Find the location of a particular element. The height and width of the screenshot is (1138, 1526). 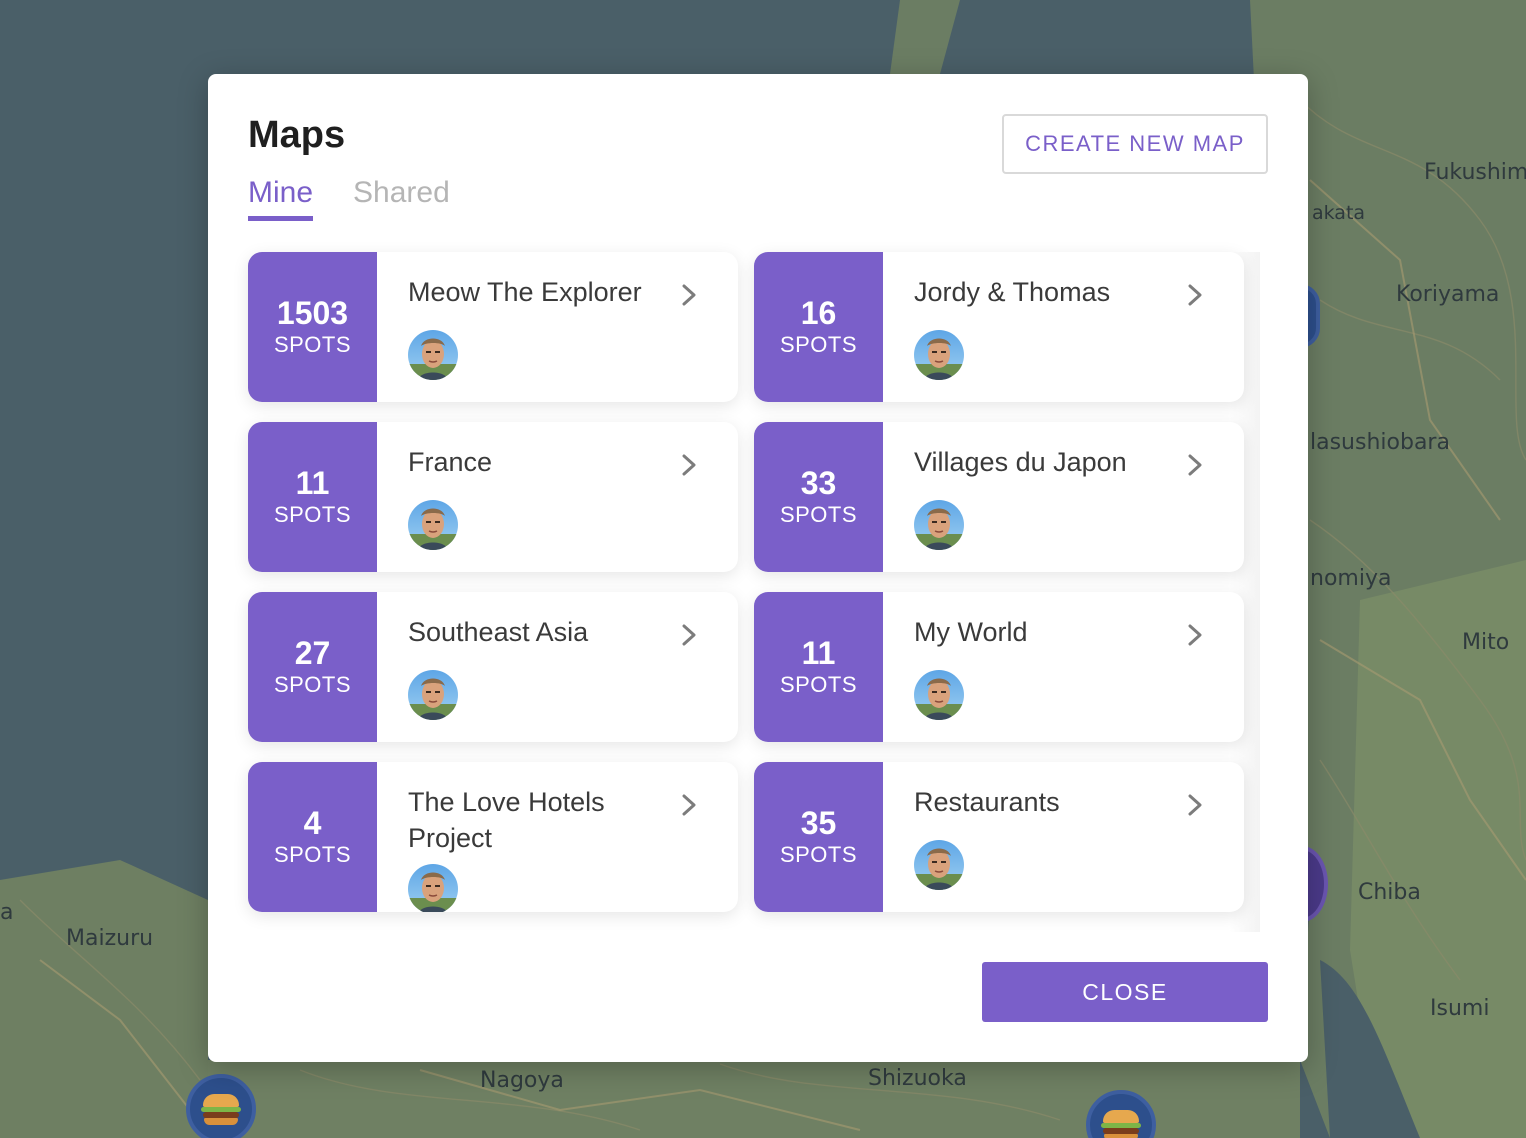

spot-count: 4 is located at coordinates (312, 823).